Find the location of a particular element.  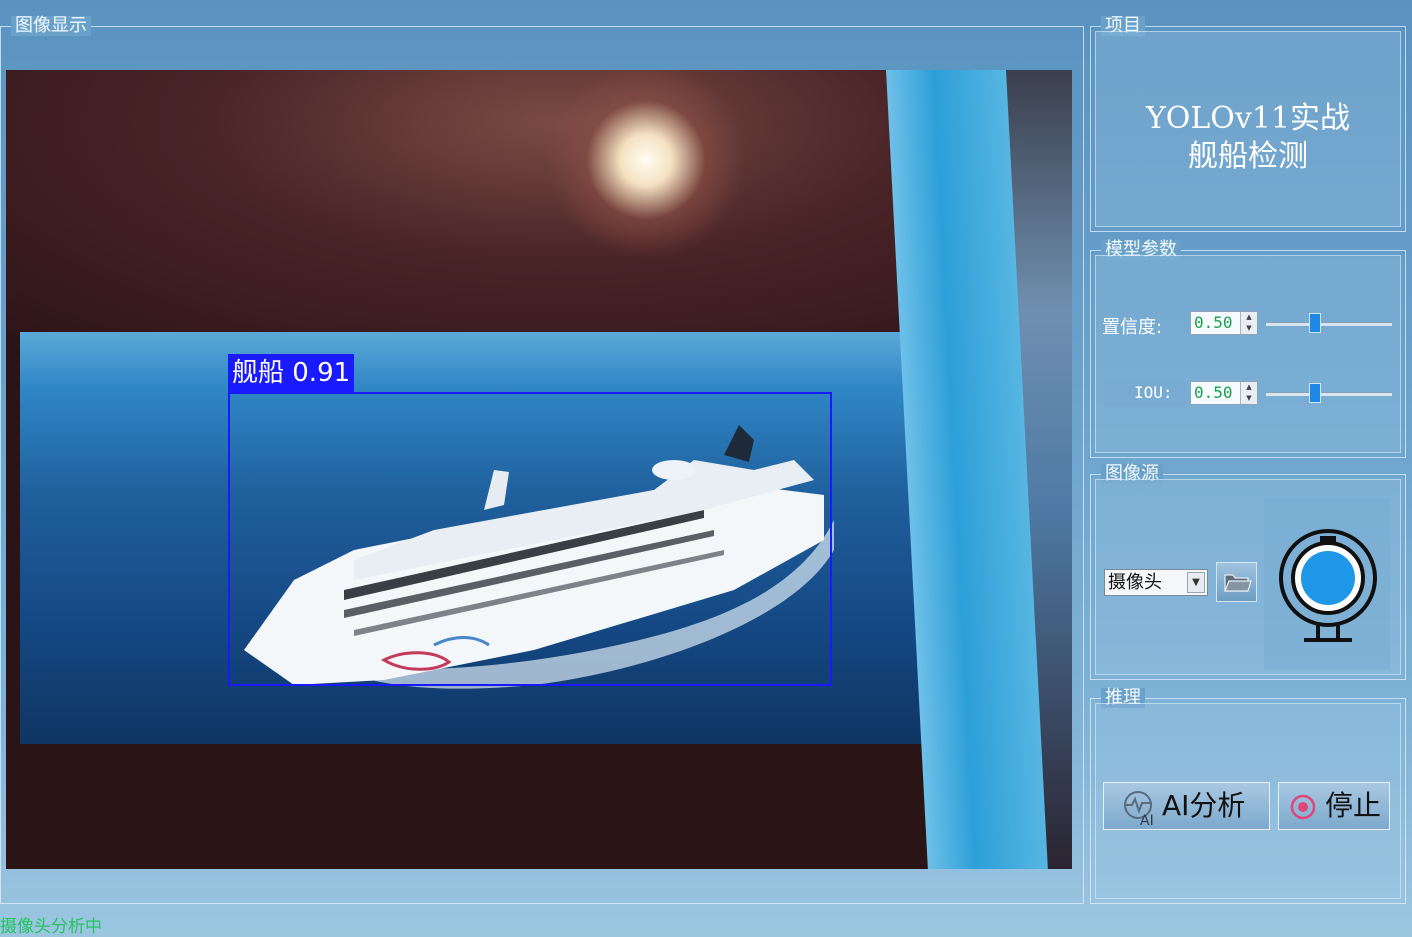

ai-analyze-button: AI AI分析 is located at coordinates (1186, 806).